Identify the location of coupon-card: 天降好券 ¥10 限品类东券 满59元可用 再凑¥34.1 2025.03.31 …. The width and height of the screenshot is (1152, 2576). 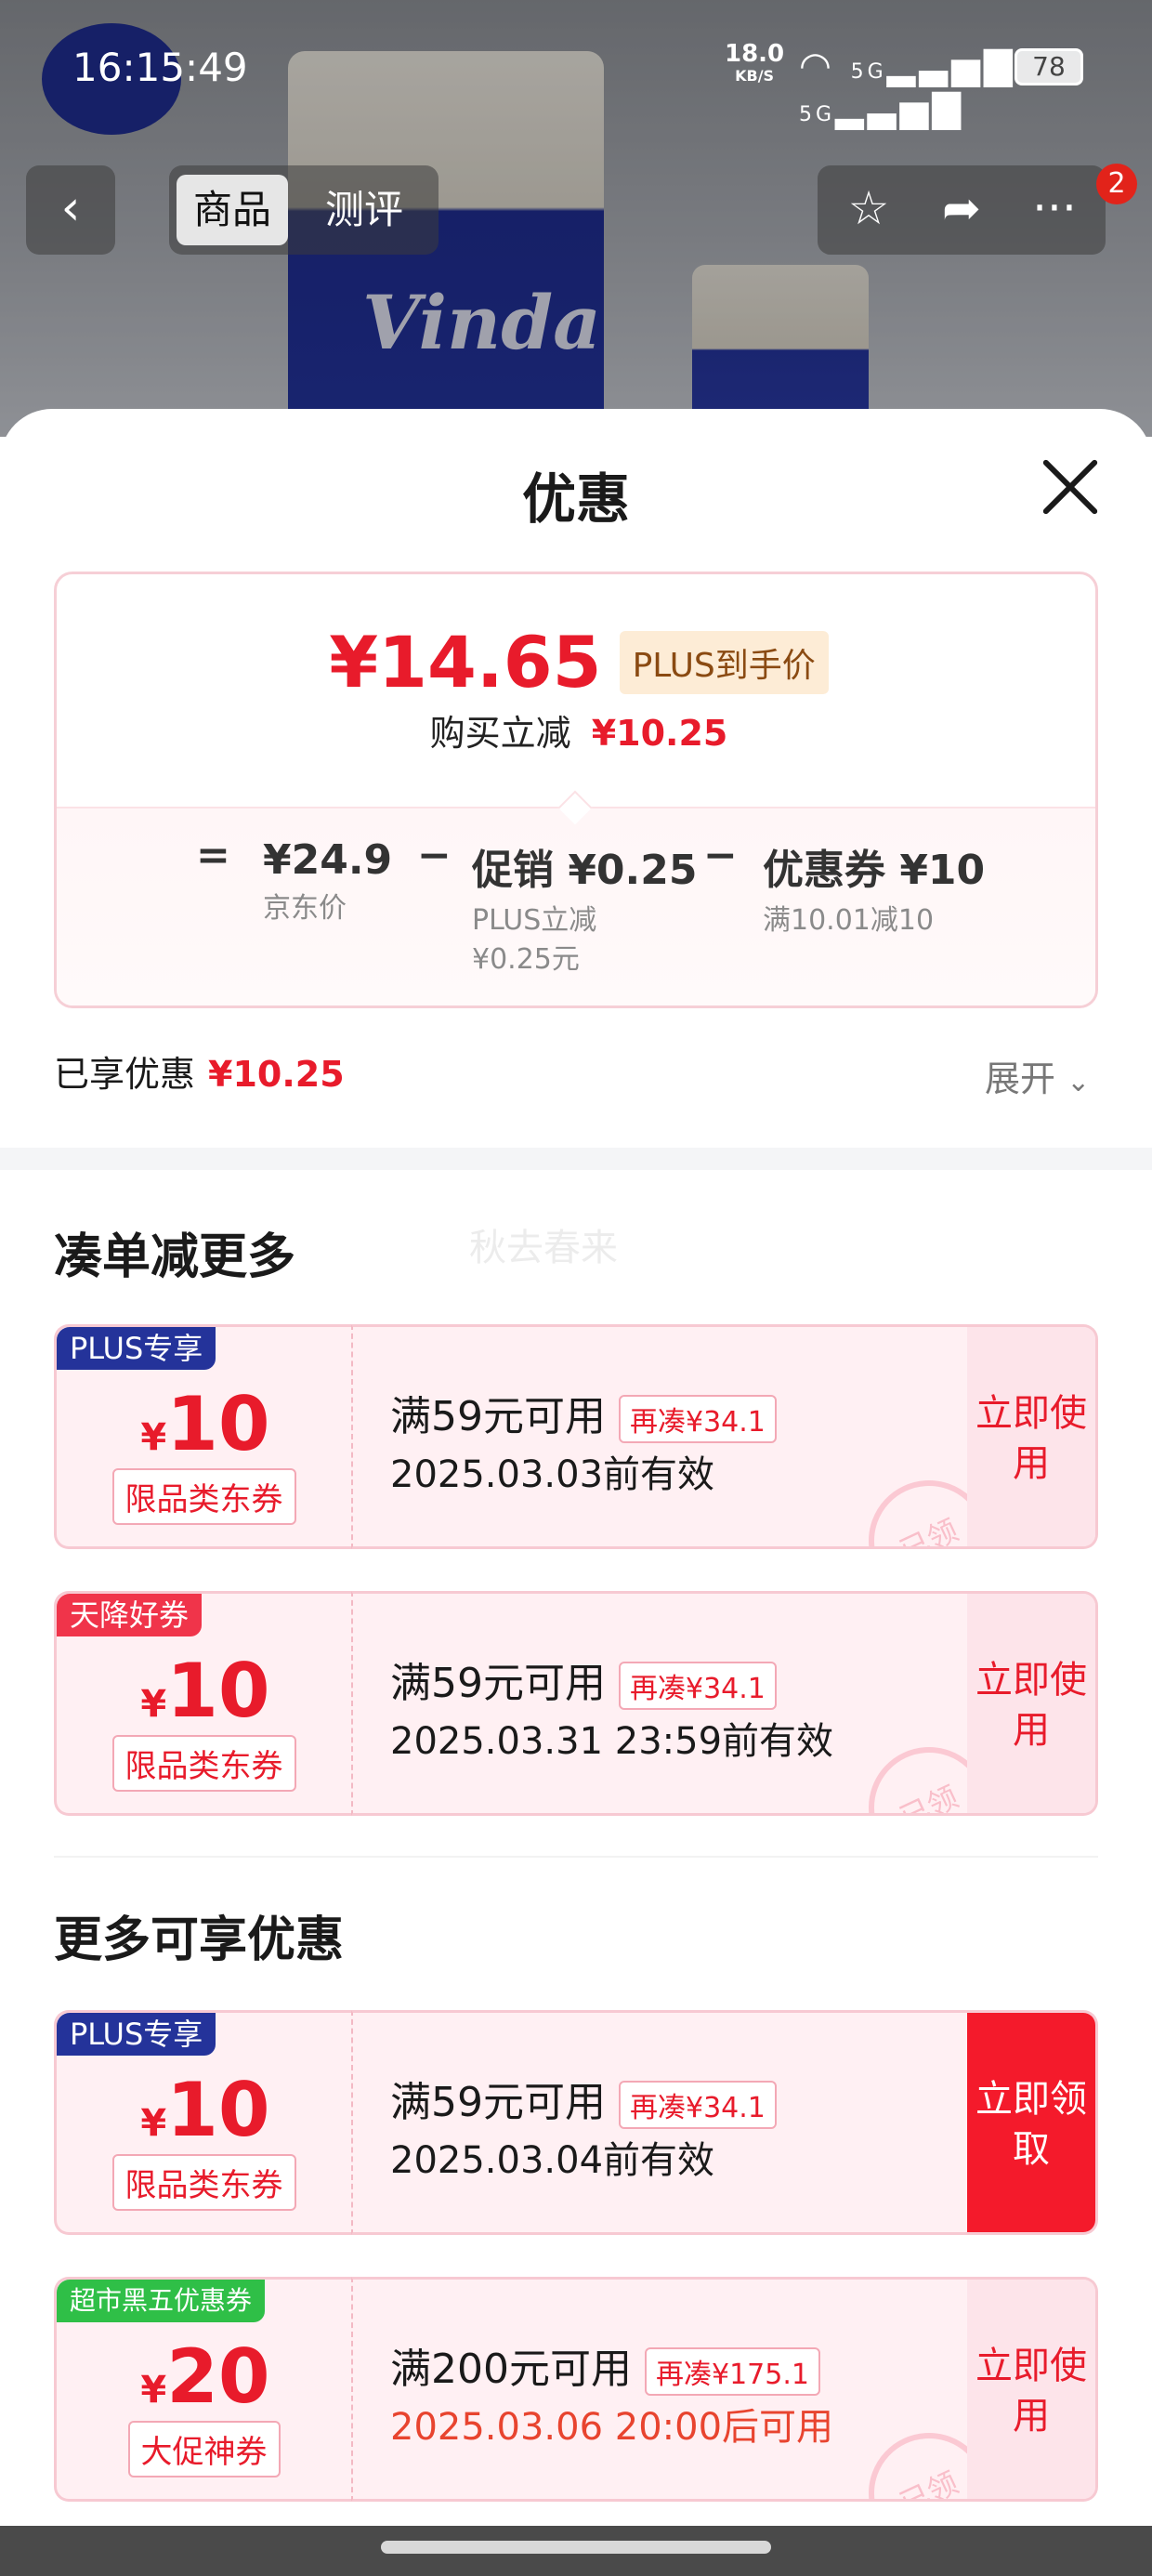
(576, 1703).